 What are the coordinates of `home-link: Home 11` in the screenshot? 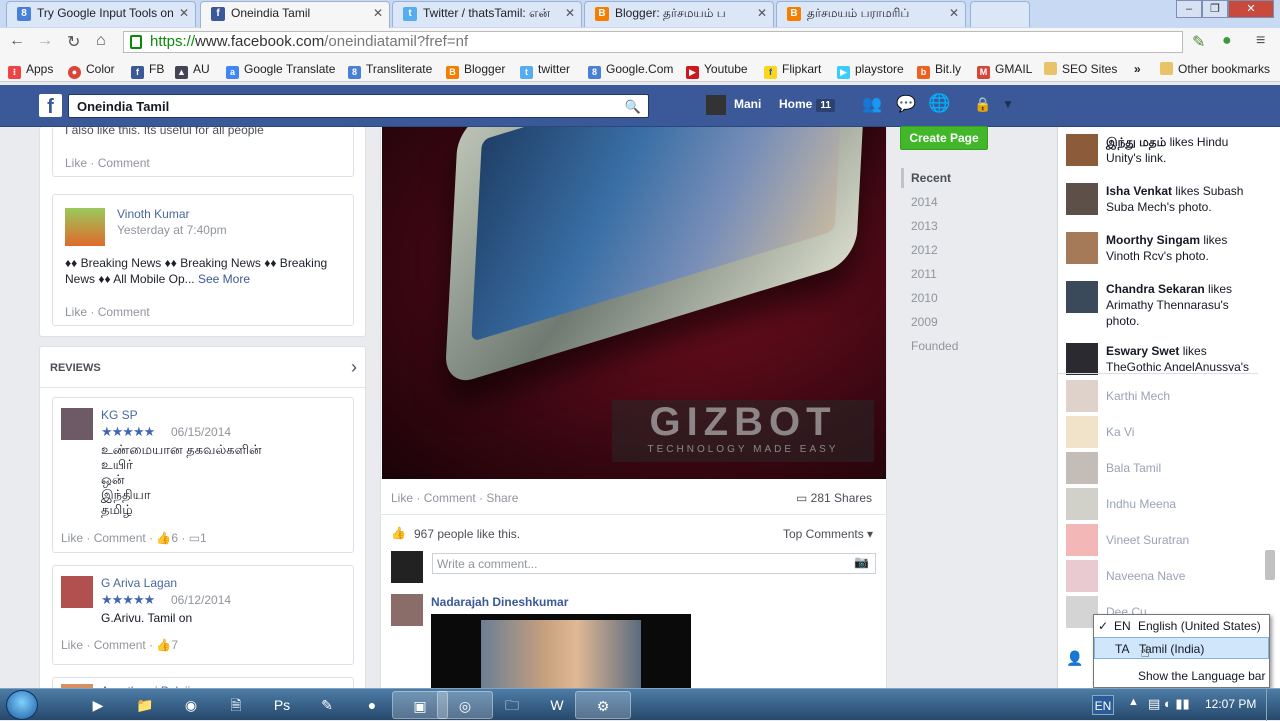 It's located at (807, 104).